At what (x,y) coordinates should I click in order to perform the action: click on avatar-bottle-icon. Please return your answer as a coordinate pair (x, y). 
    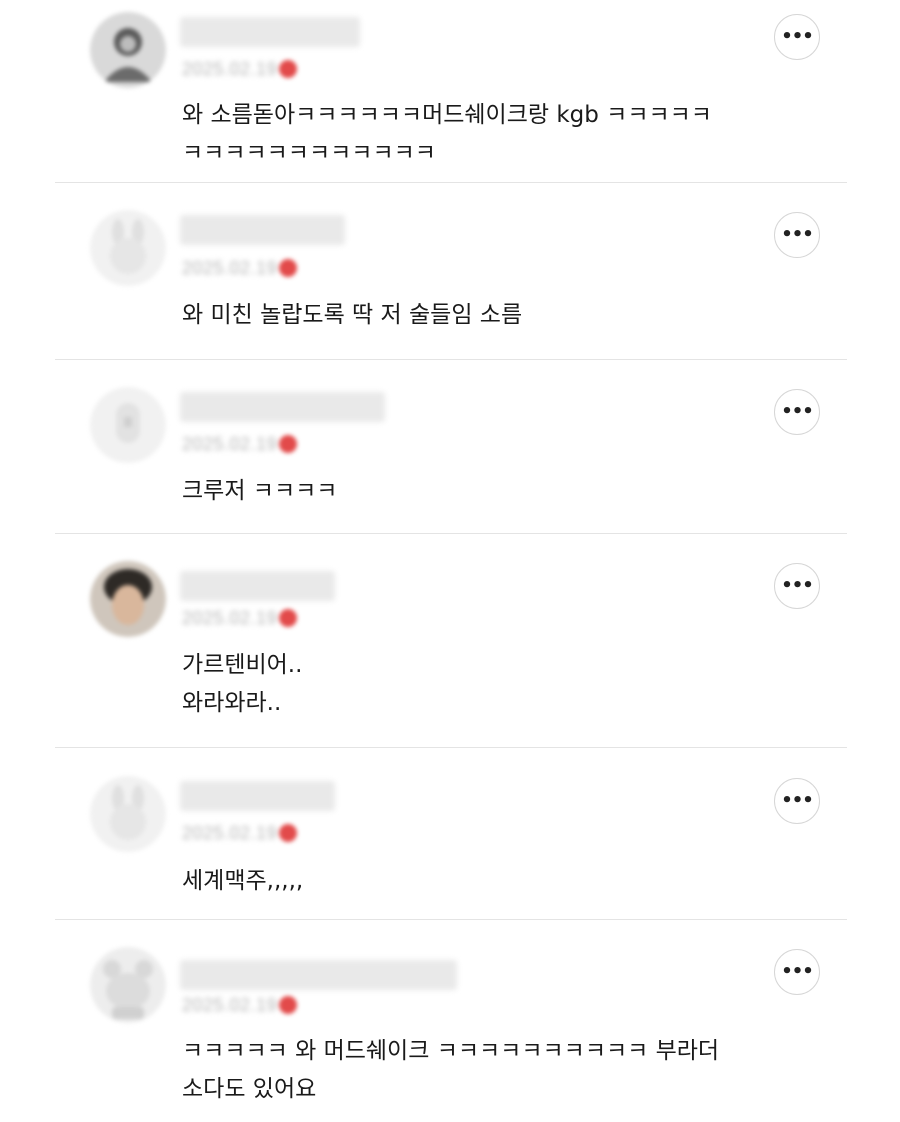
    Looking at the image, I should click on (128, 425).